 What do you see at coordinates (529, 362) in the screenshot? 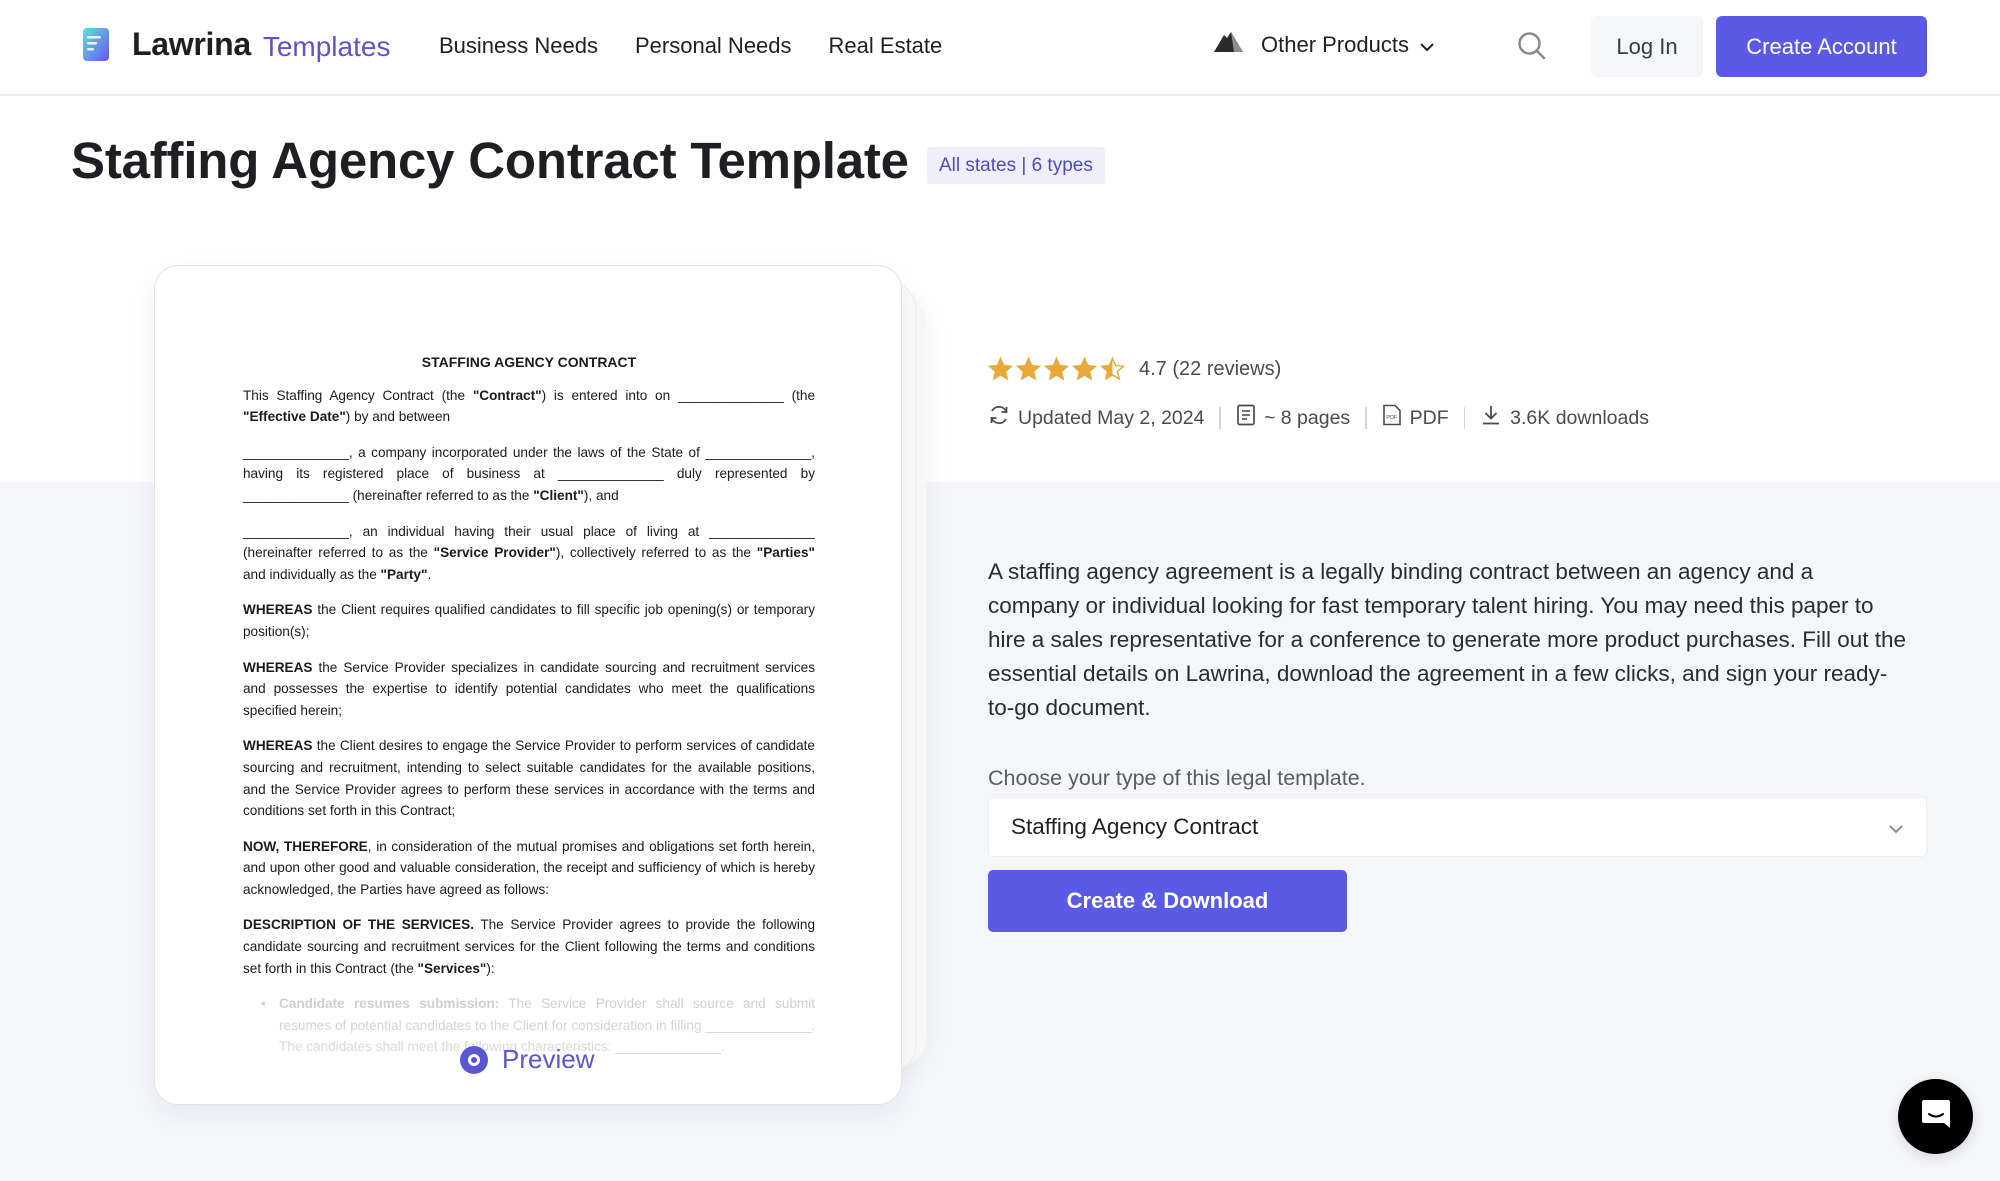
I see `document-title: STAFFING AGENCY CONTRACT` at bounding box center [529, 362].